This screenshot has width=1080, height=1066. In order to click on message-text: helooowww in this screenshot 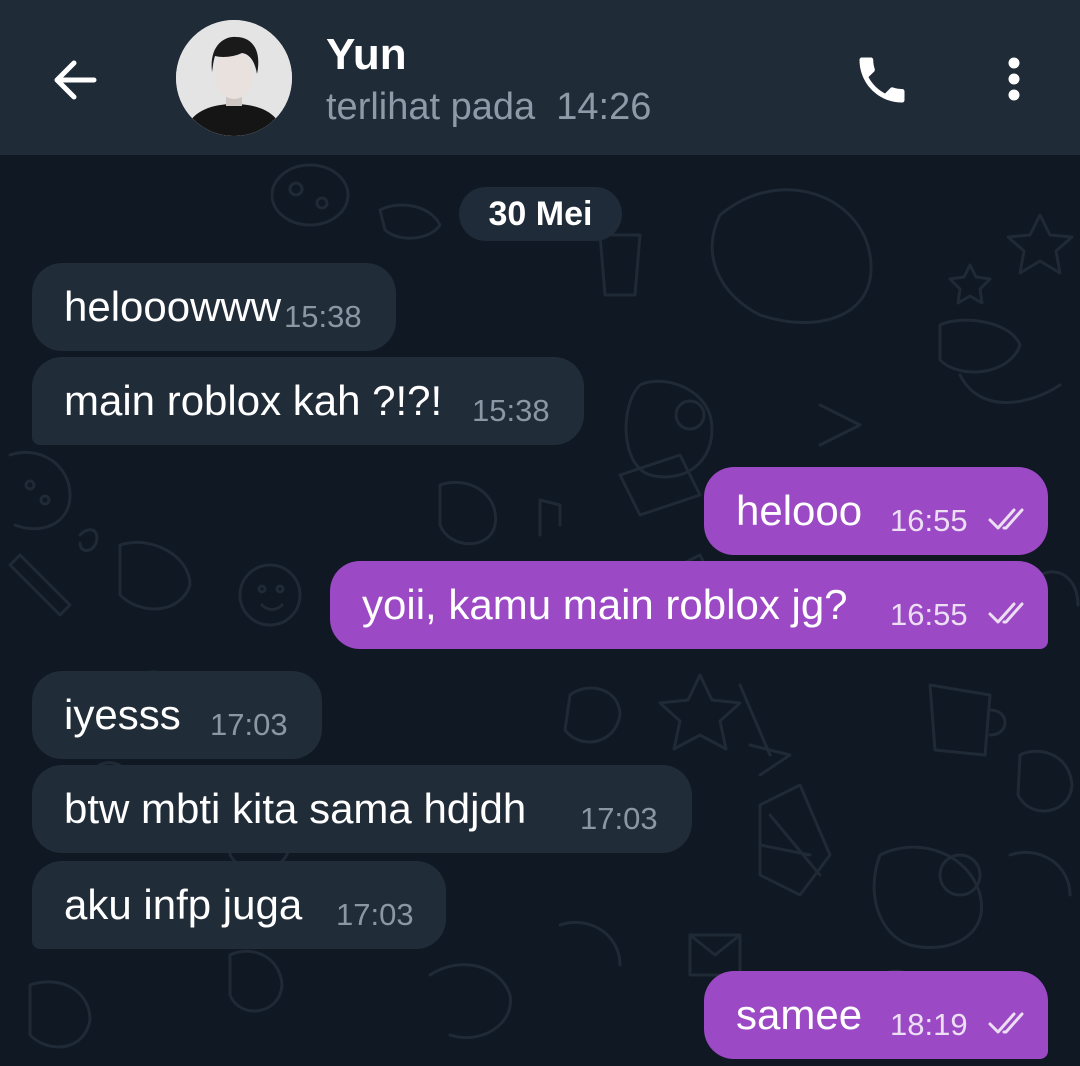, I will do `click(173, 306)`.